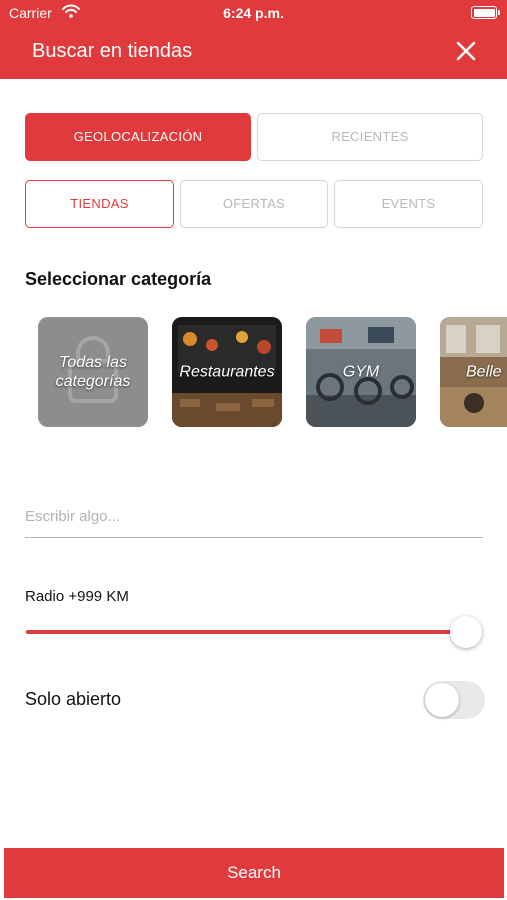 Image resolution: width=507 pixels, height=900 pixels. I want to click on tab-geolocation: GEOLOCALIZACIÓN, so click(138, 137).